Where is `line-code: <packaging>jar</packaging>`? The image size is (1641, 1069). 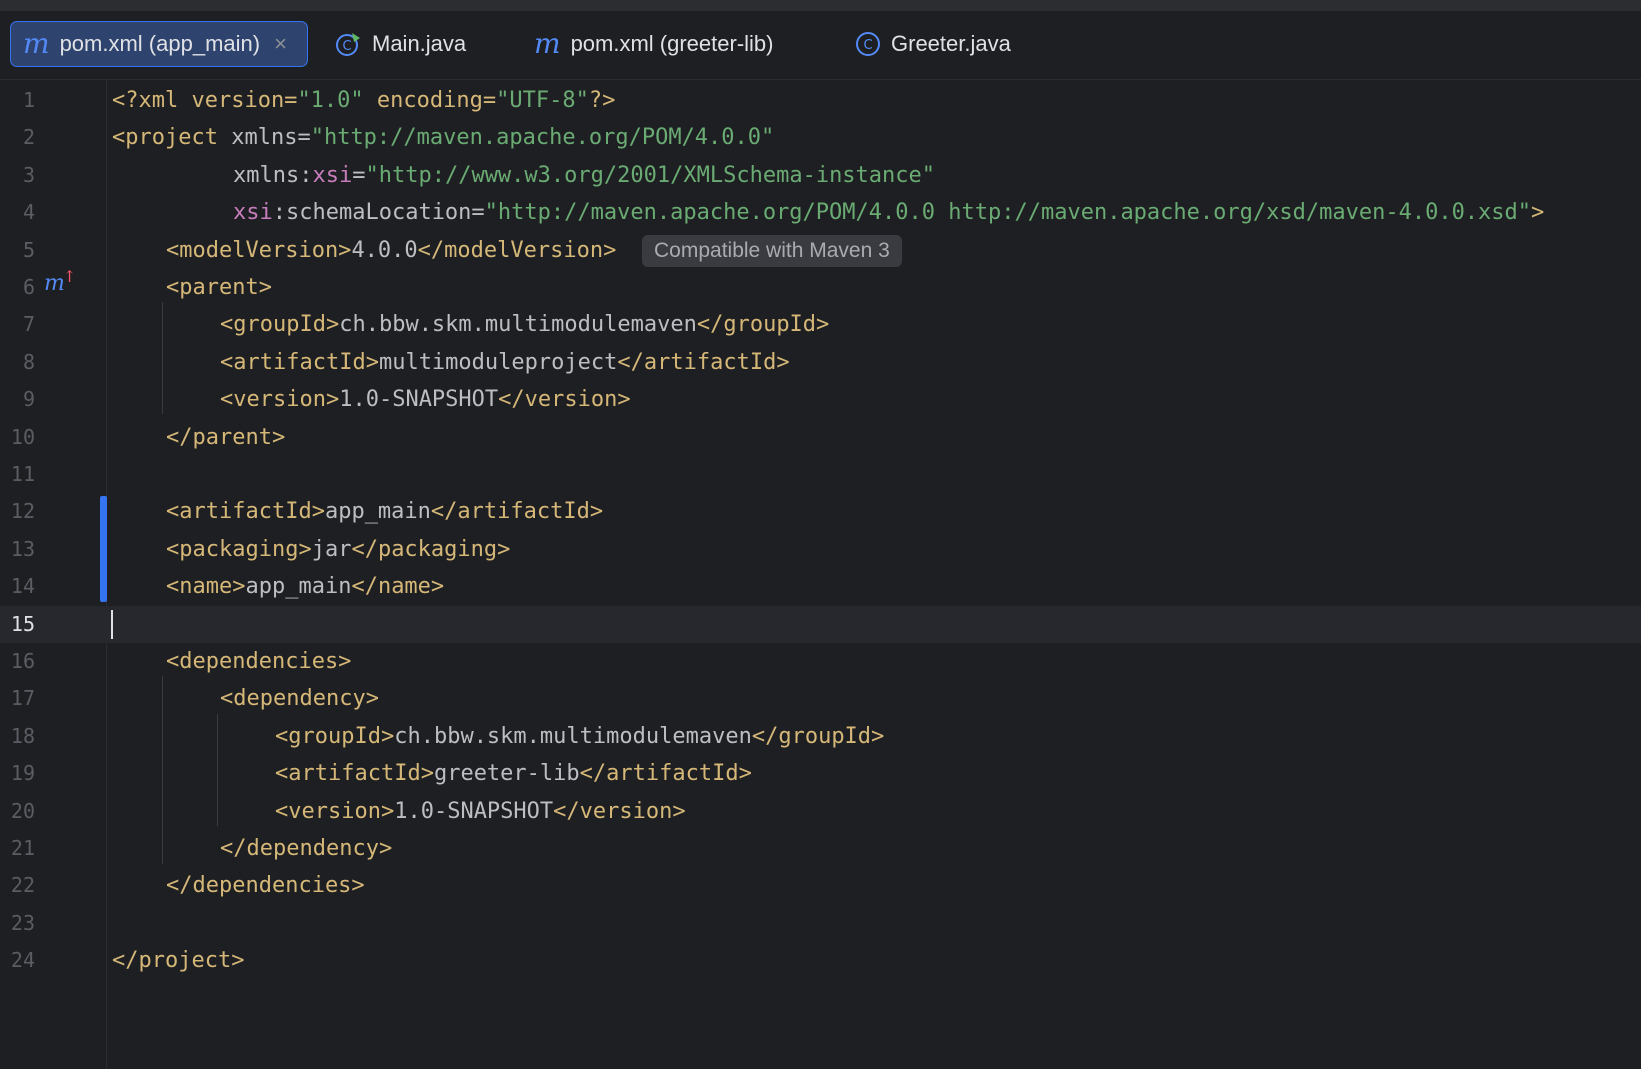
line-code: <packaging>jar</packaging> is located at coordinates (338, 549).